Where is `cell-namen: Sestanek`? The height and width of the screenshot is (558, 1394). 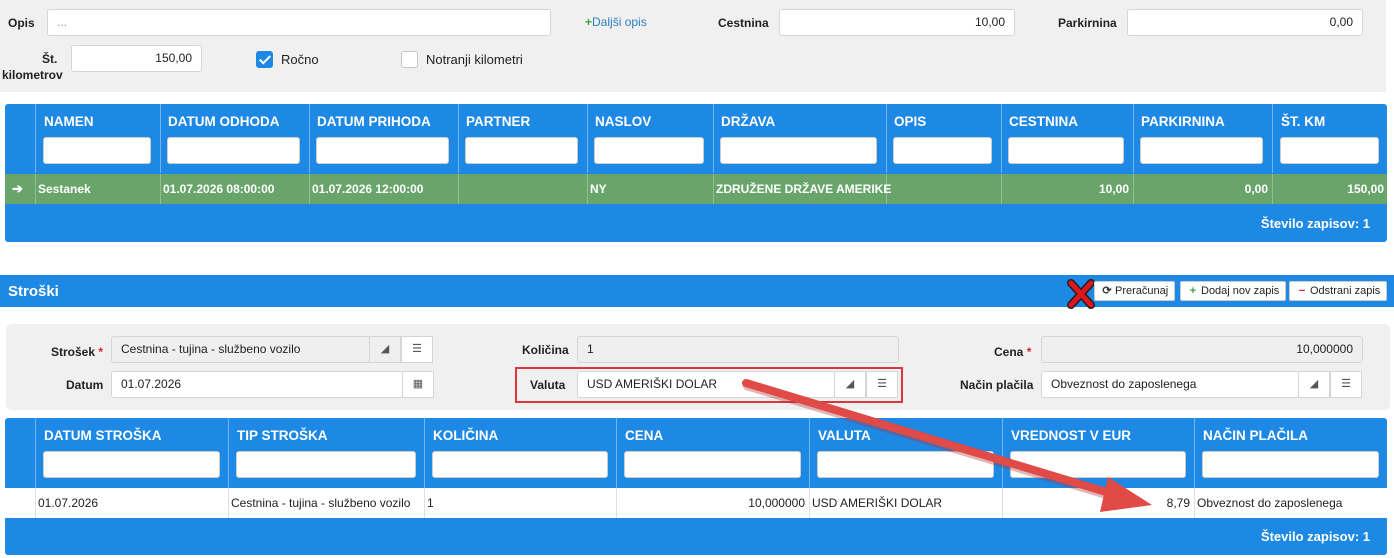
cell-namen: Sestanek is located at coordinates (64, 189).